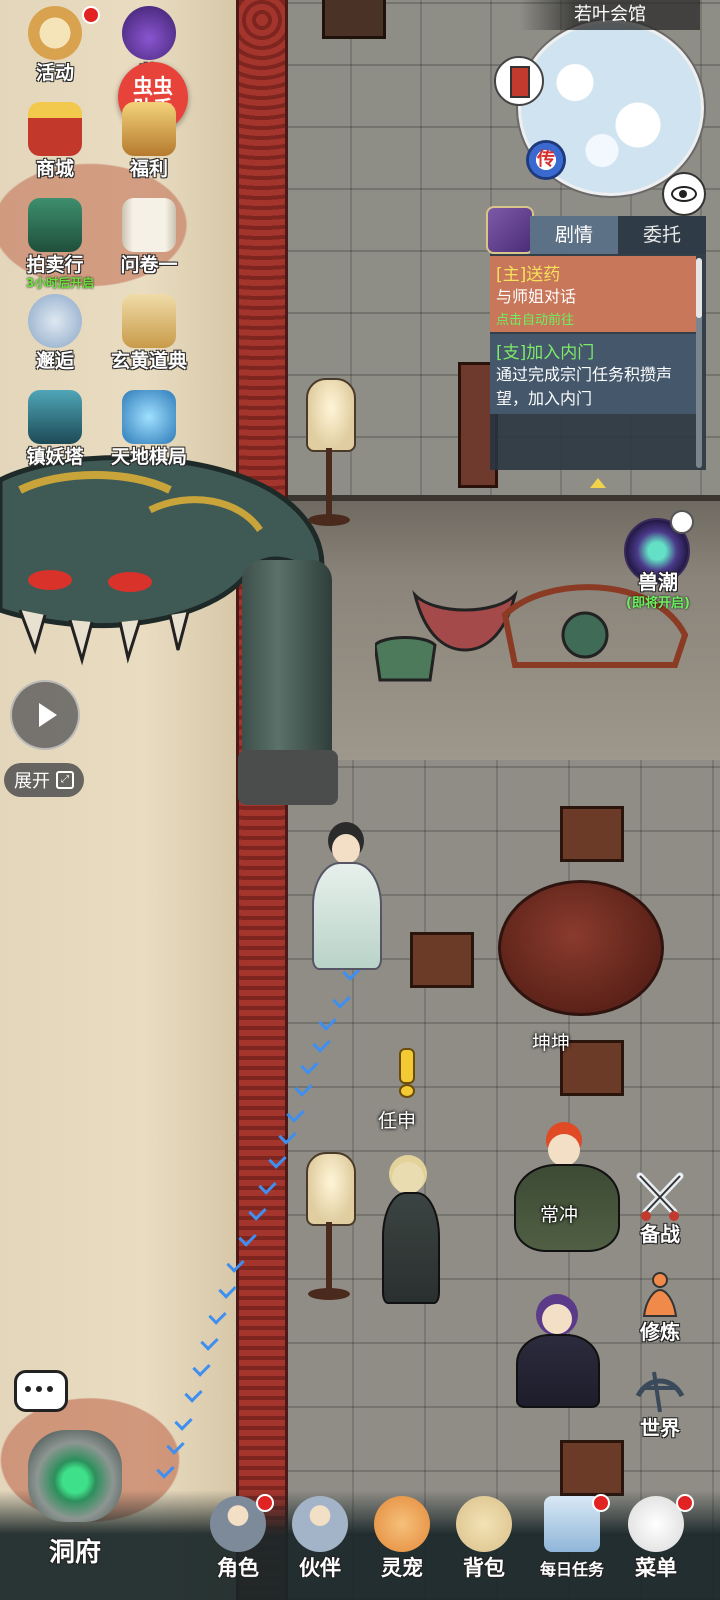  I want to click on npc-name-changchong: 常冲, so click(559, 1213).